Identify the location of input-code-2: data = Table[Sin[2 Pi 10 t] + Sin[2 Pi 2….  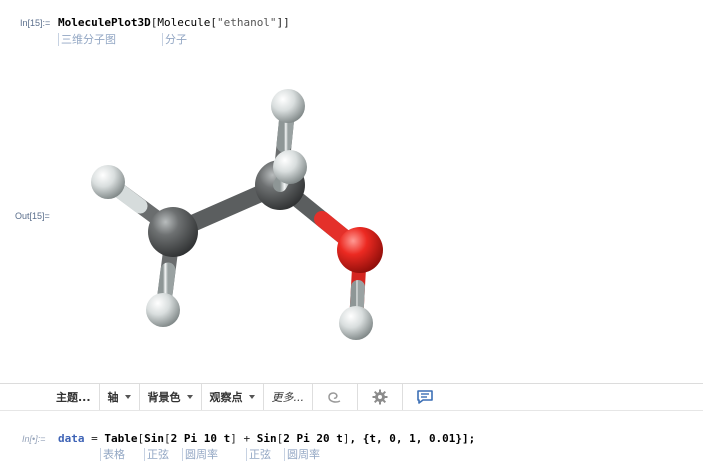
(266, 438).